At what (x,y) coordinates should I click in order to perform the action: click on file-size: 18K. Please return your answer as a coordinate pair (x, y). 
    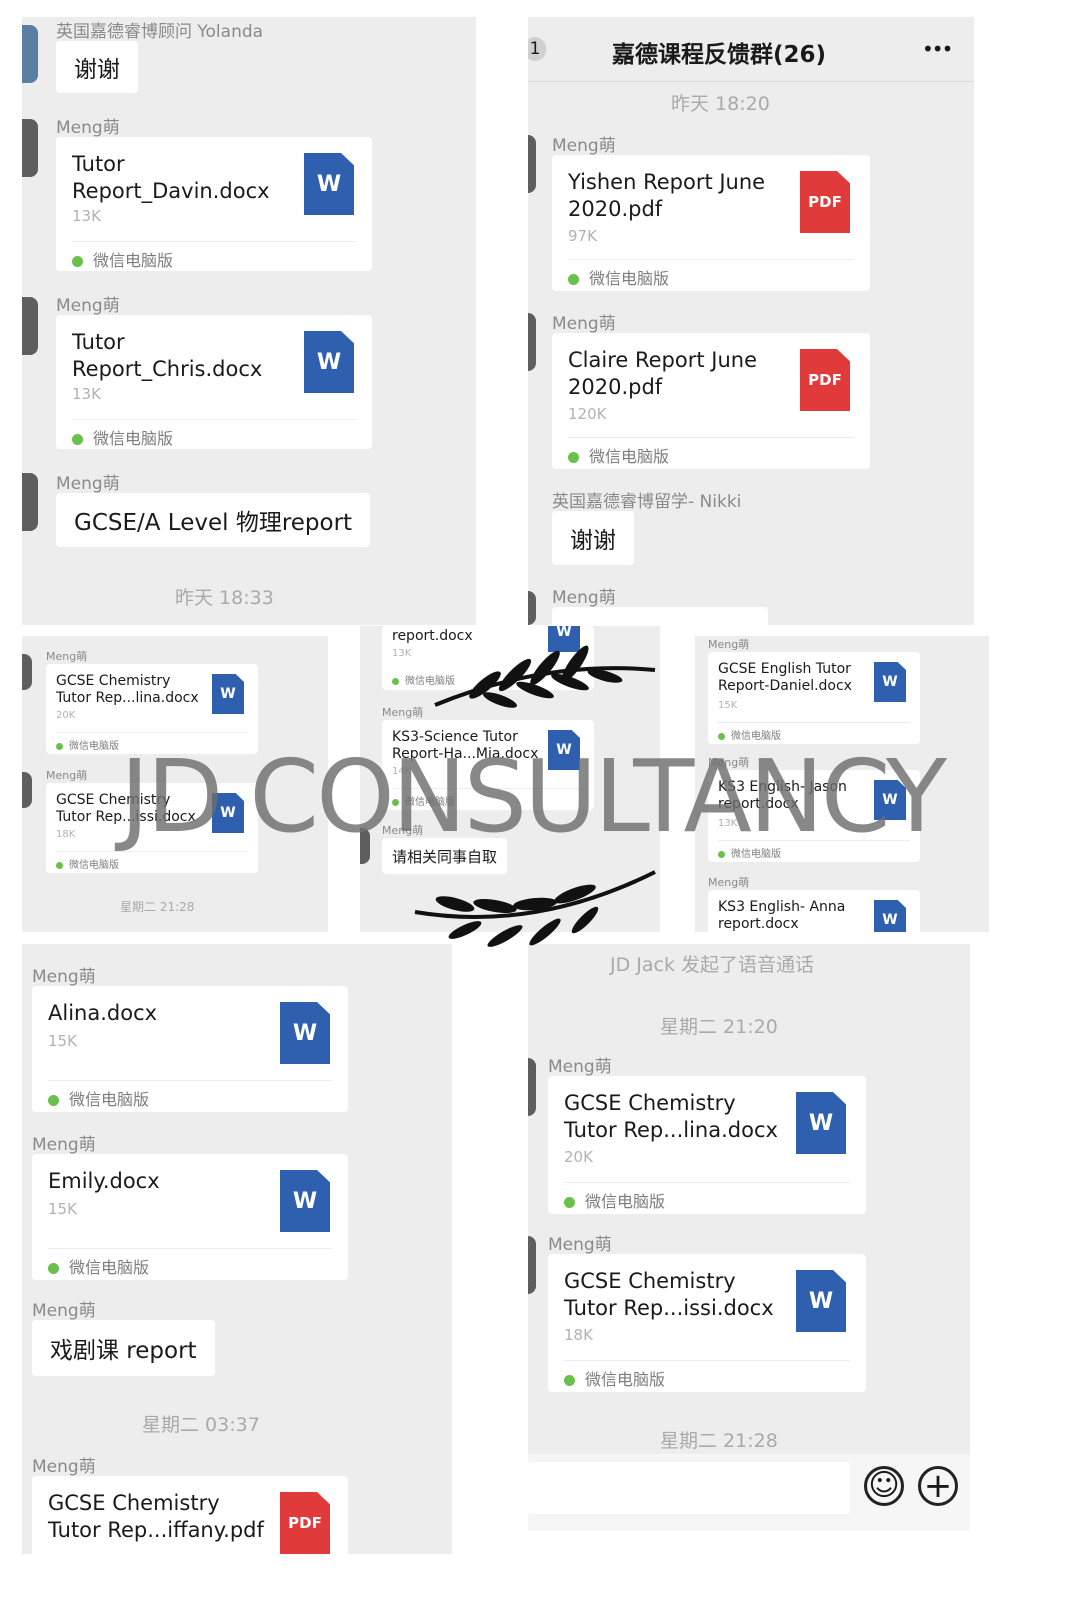
    Looking at the image, I should click on (66, 834).